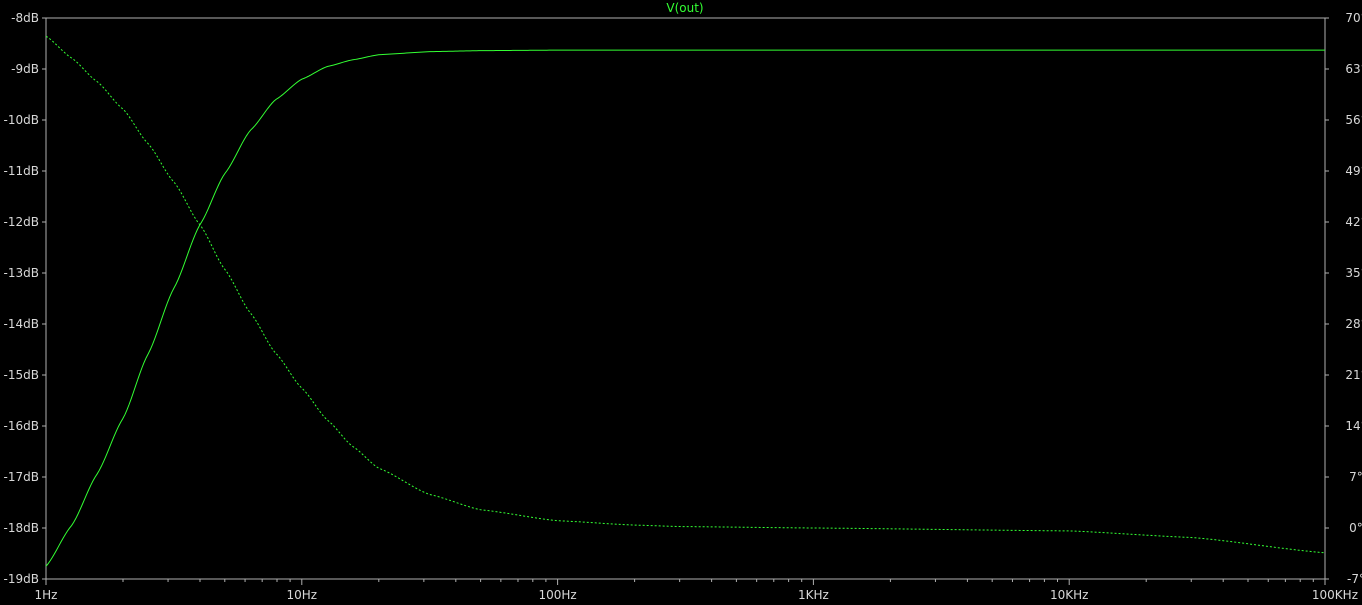  Describe the element at coordinates (1353, 273) in the screenshot. I see `y2-tick-label: 35°` at that location.